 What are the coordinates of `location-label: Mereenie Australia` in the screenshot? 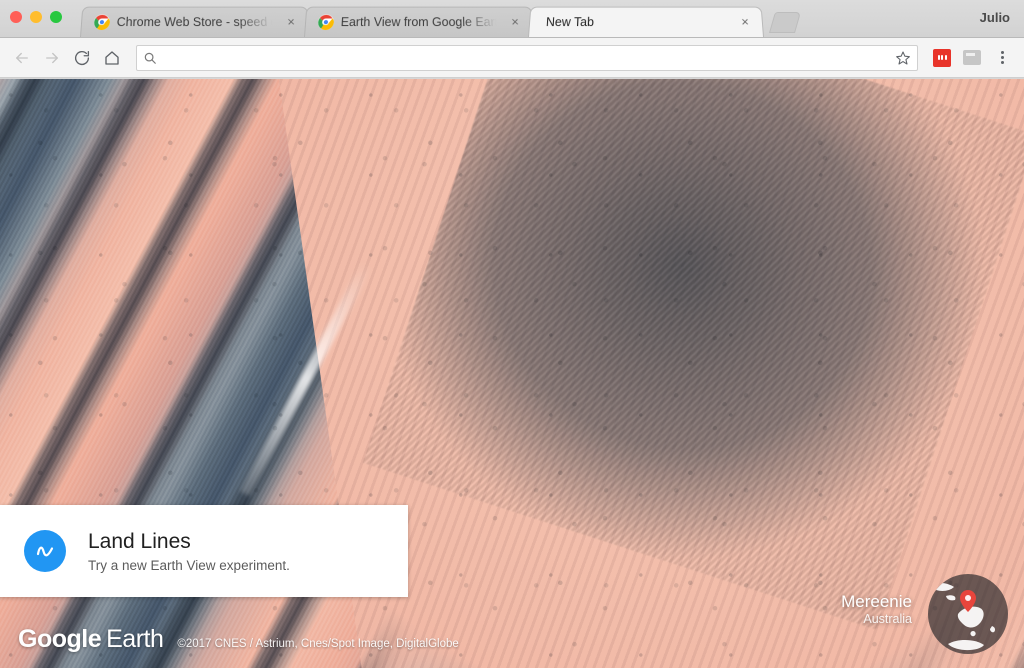 It's located at (876, 608).